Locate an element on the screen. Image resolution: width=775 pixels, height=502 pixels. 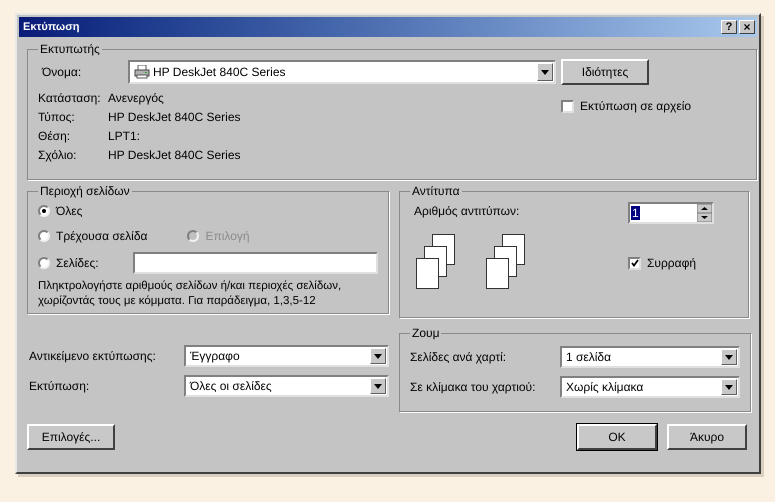
spinner-arrows-icon is located at coordinates (704, 213).